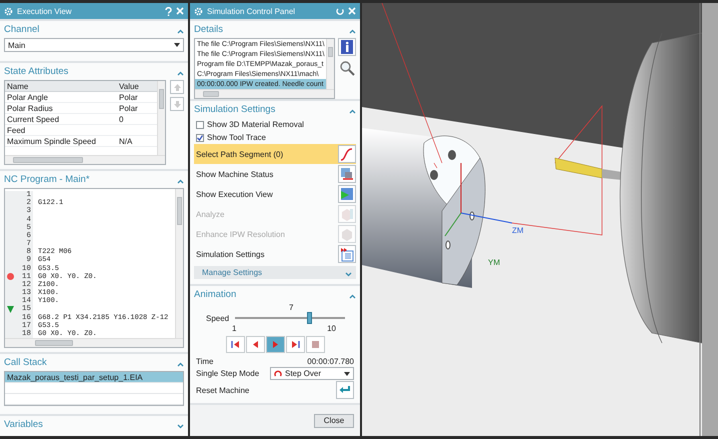 This screenshot has height=439, width=718. What do you see at coordinates (291, 307) in the screenshot?
I see `speed-value: 7` at bounding box center [291, 307].